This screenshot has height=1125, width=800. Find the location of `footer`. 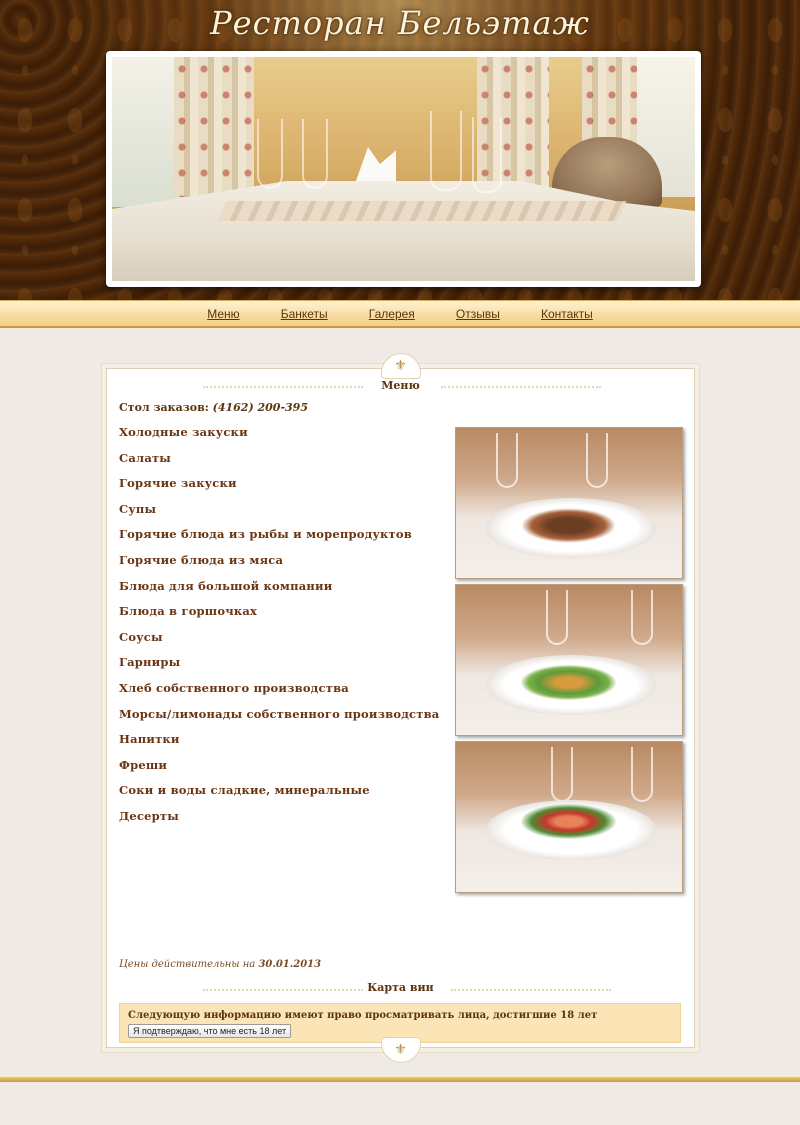

footer is located at coordinates (400, 1103).